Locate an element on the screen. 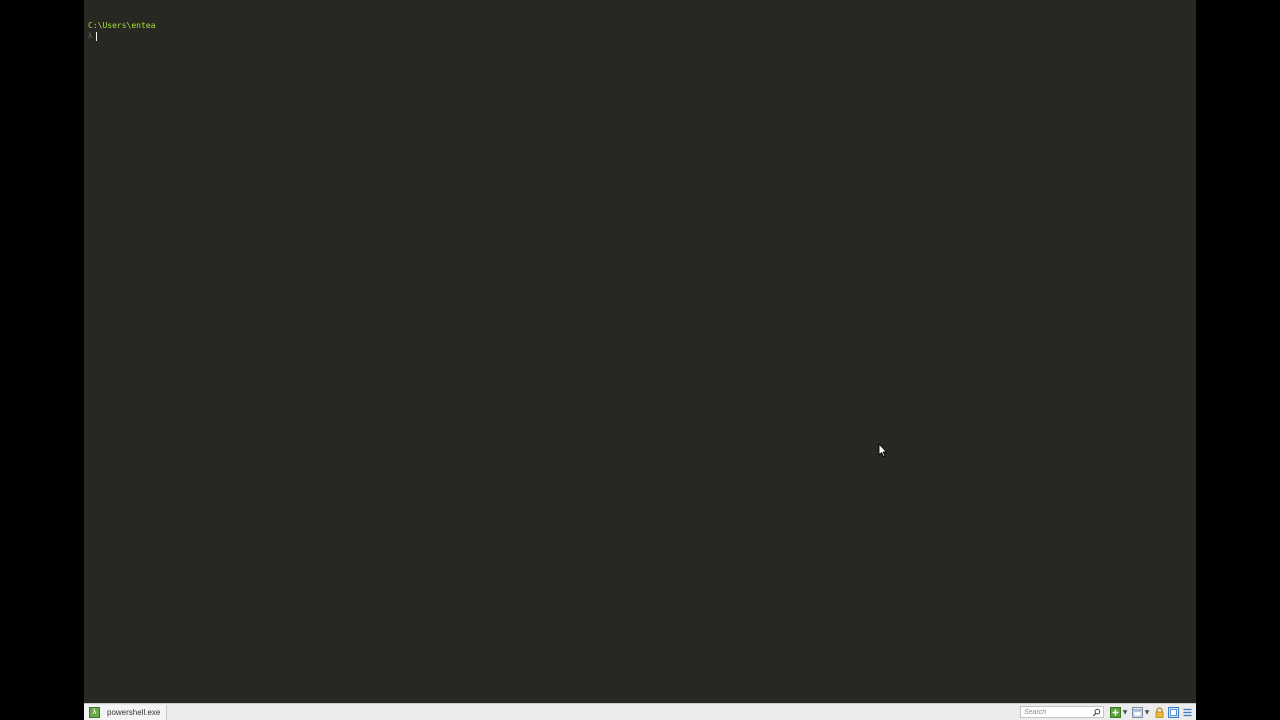  new-console-icon is located at coordinates (1115, 712).